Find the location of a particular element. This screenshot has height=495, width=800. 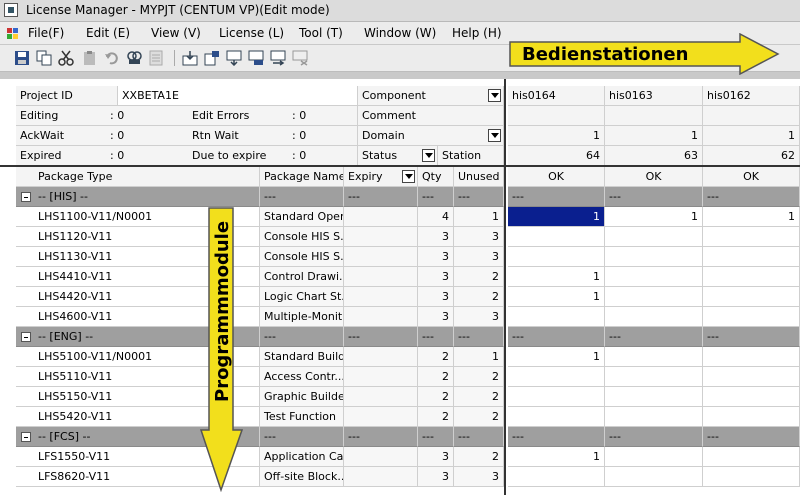

col-unused: Unused is located at coordinates (479, 177).